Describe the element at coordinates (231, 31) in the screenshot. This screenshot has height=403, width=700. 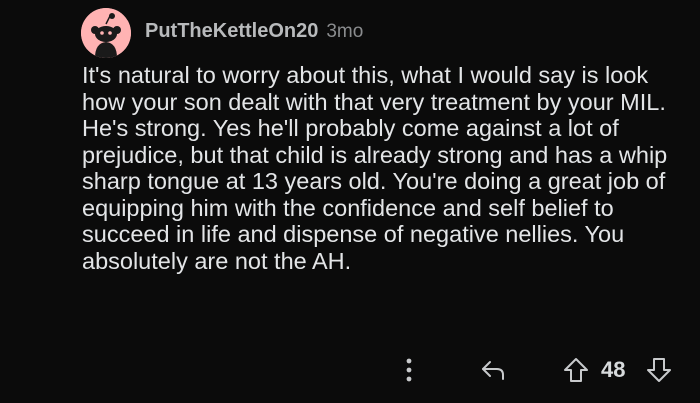
I see `username-link: PutTheKettleOn20` at that location.